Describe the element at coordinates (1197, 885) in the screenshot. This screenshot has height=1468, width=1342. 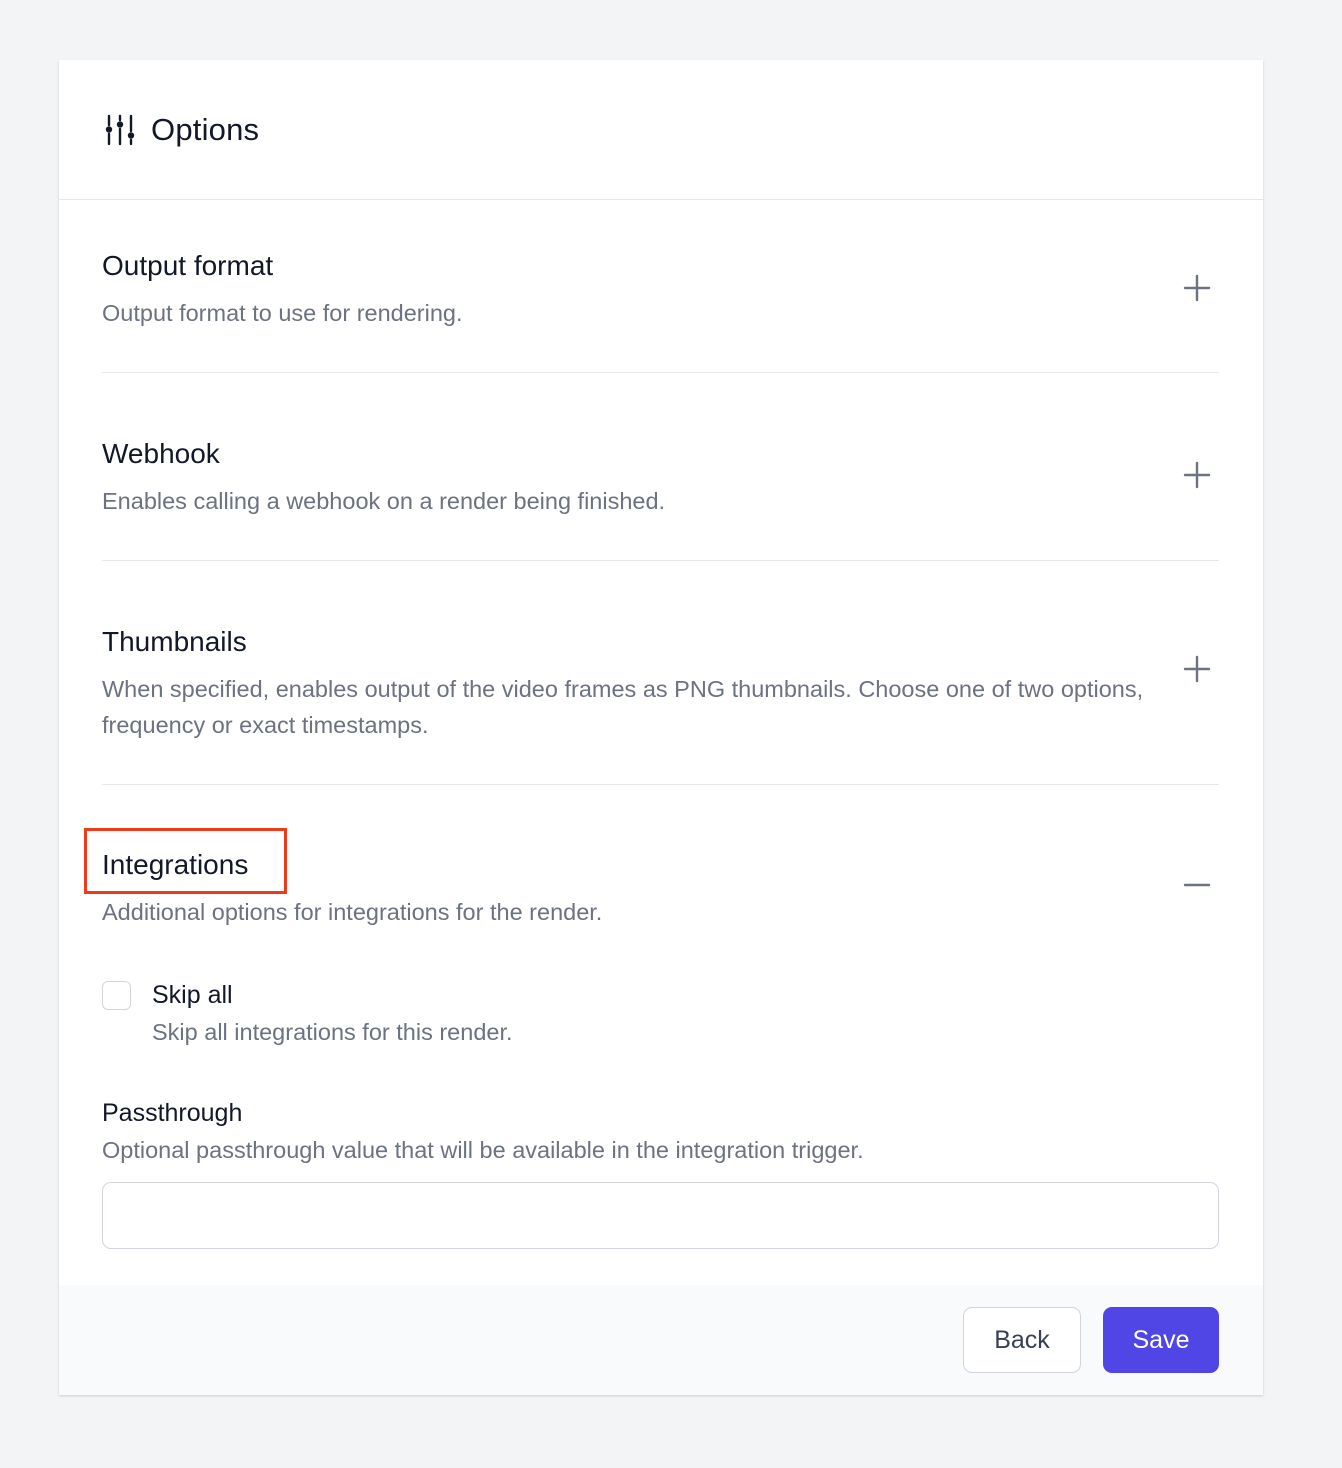
I see `minus-icon` at that location.